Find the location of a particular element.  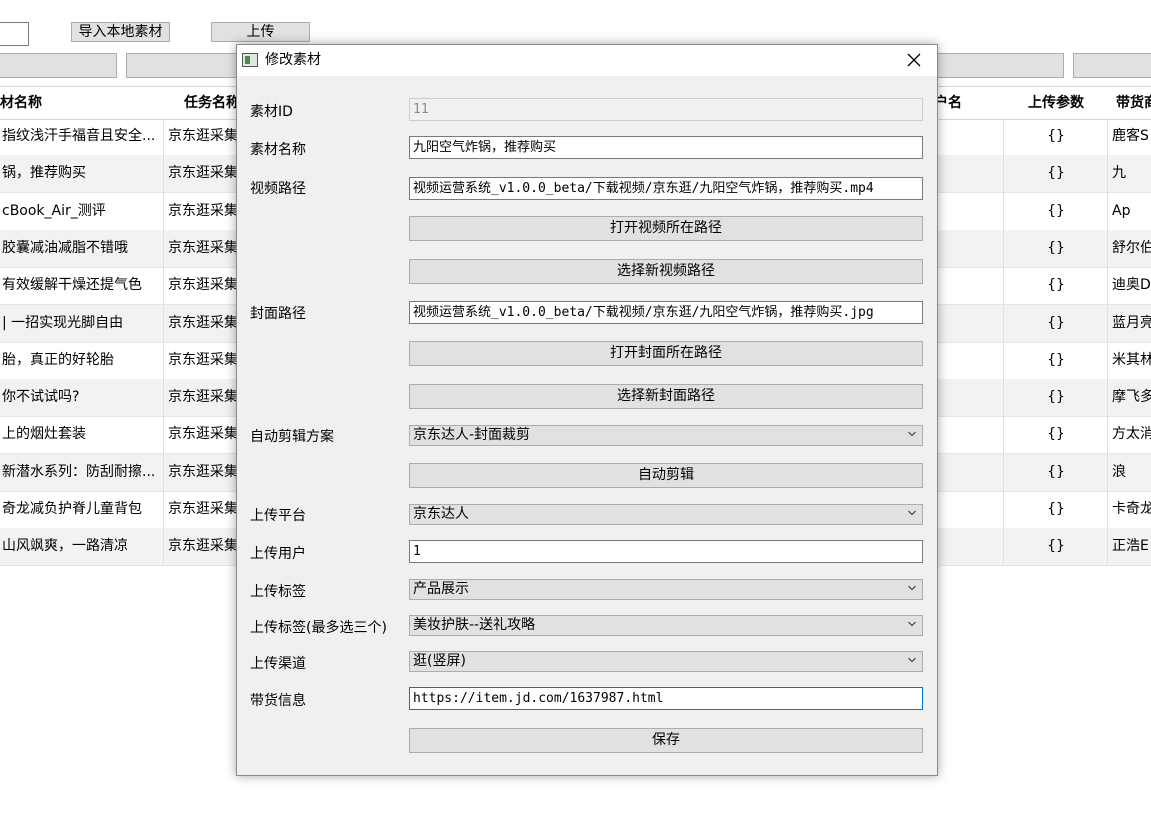

choose-cover-button: 选择新封面路径 is located at coordinates (666, 396).